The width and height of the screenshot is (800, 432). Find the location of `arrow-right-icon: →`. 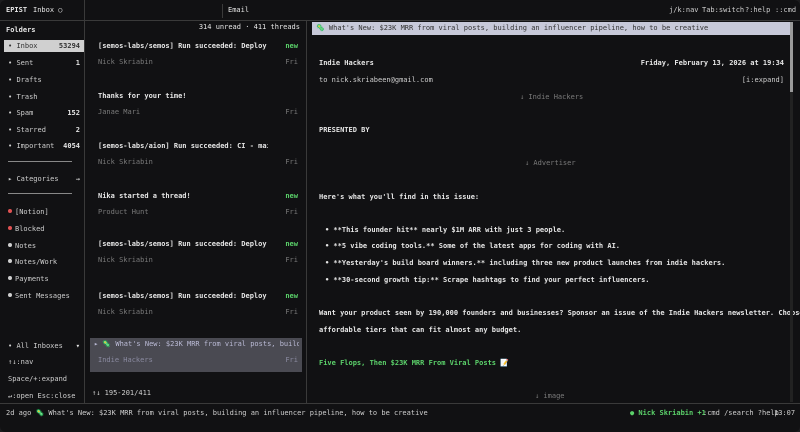

arrow-right-icon: → is located at coordinates (77, 179).